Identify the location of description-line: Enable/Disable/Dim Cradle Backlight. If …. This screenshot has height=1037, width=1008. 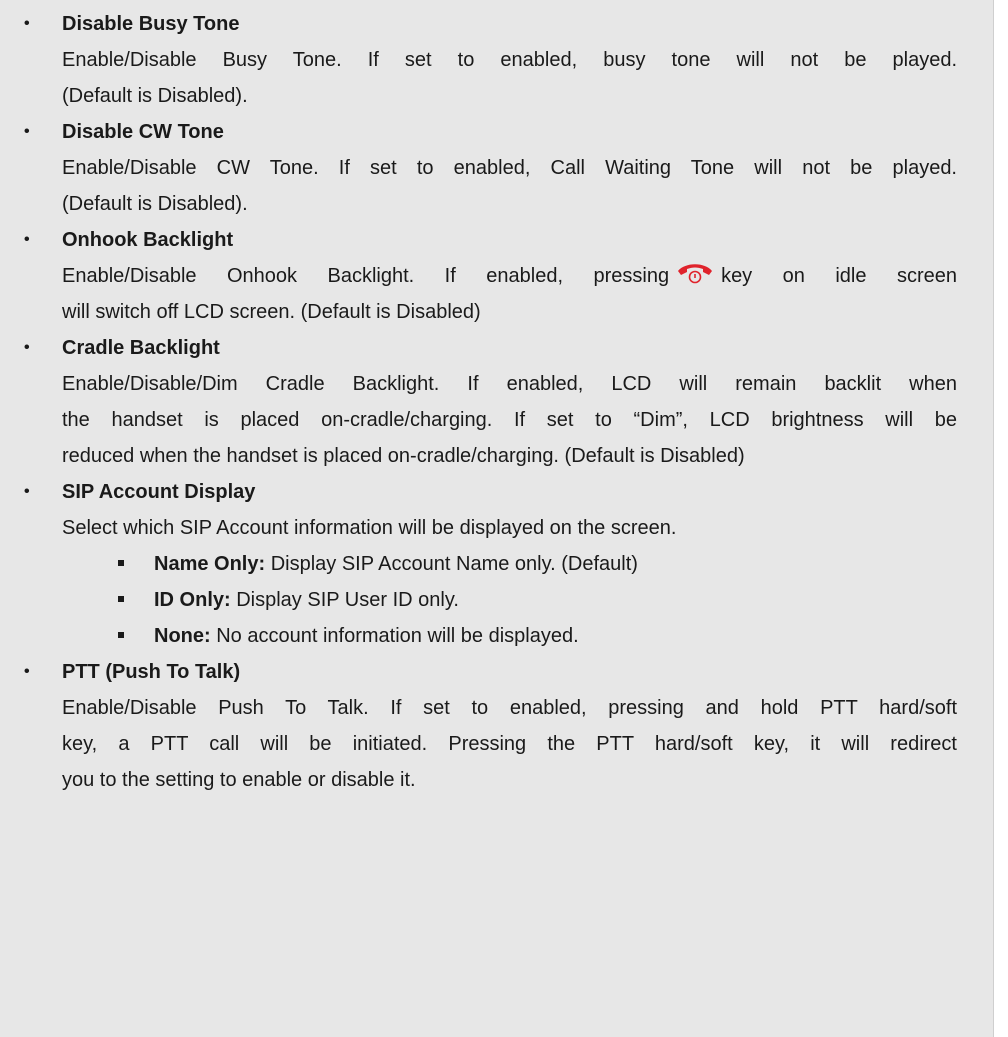
(509, 384).